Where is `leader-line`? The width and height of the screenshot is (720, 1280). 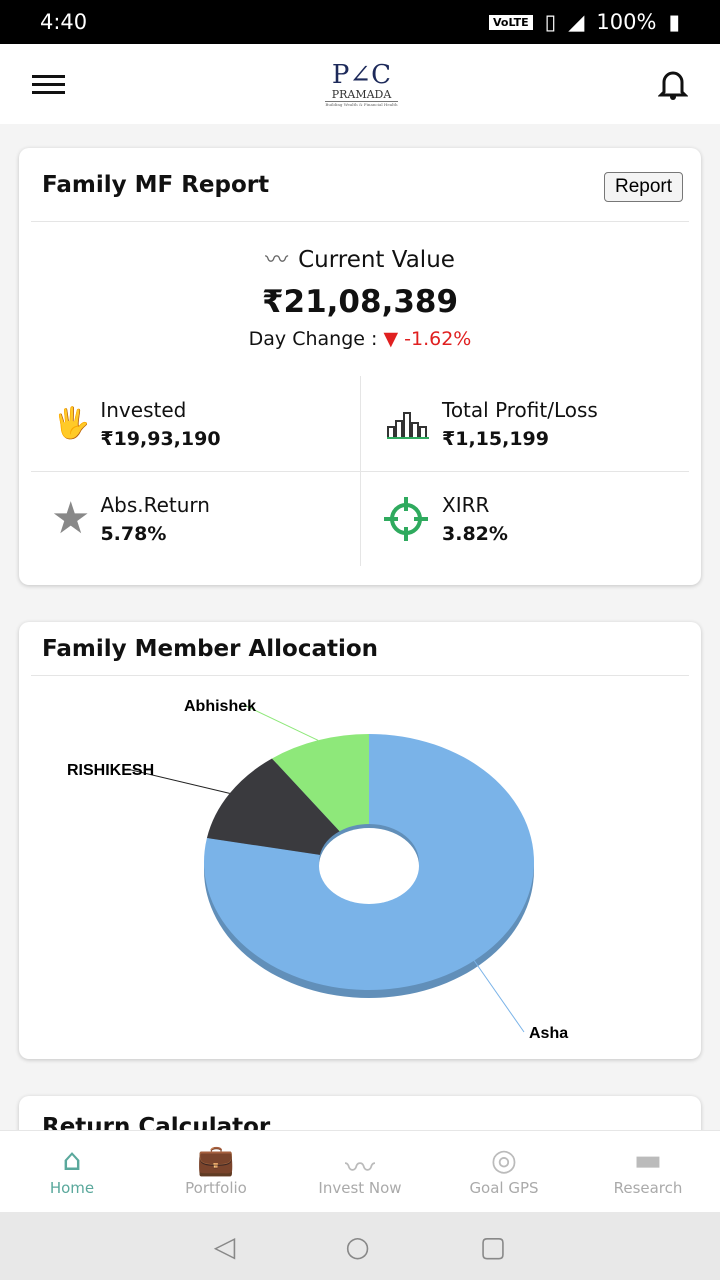 leader-line is located at coordinates (499, 996).